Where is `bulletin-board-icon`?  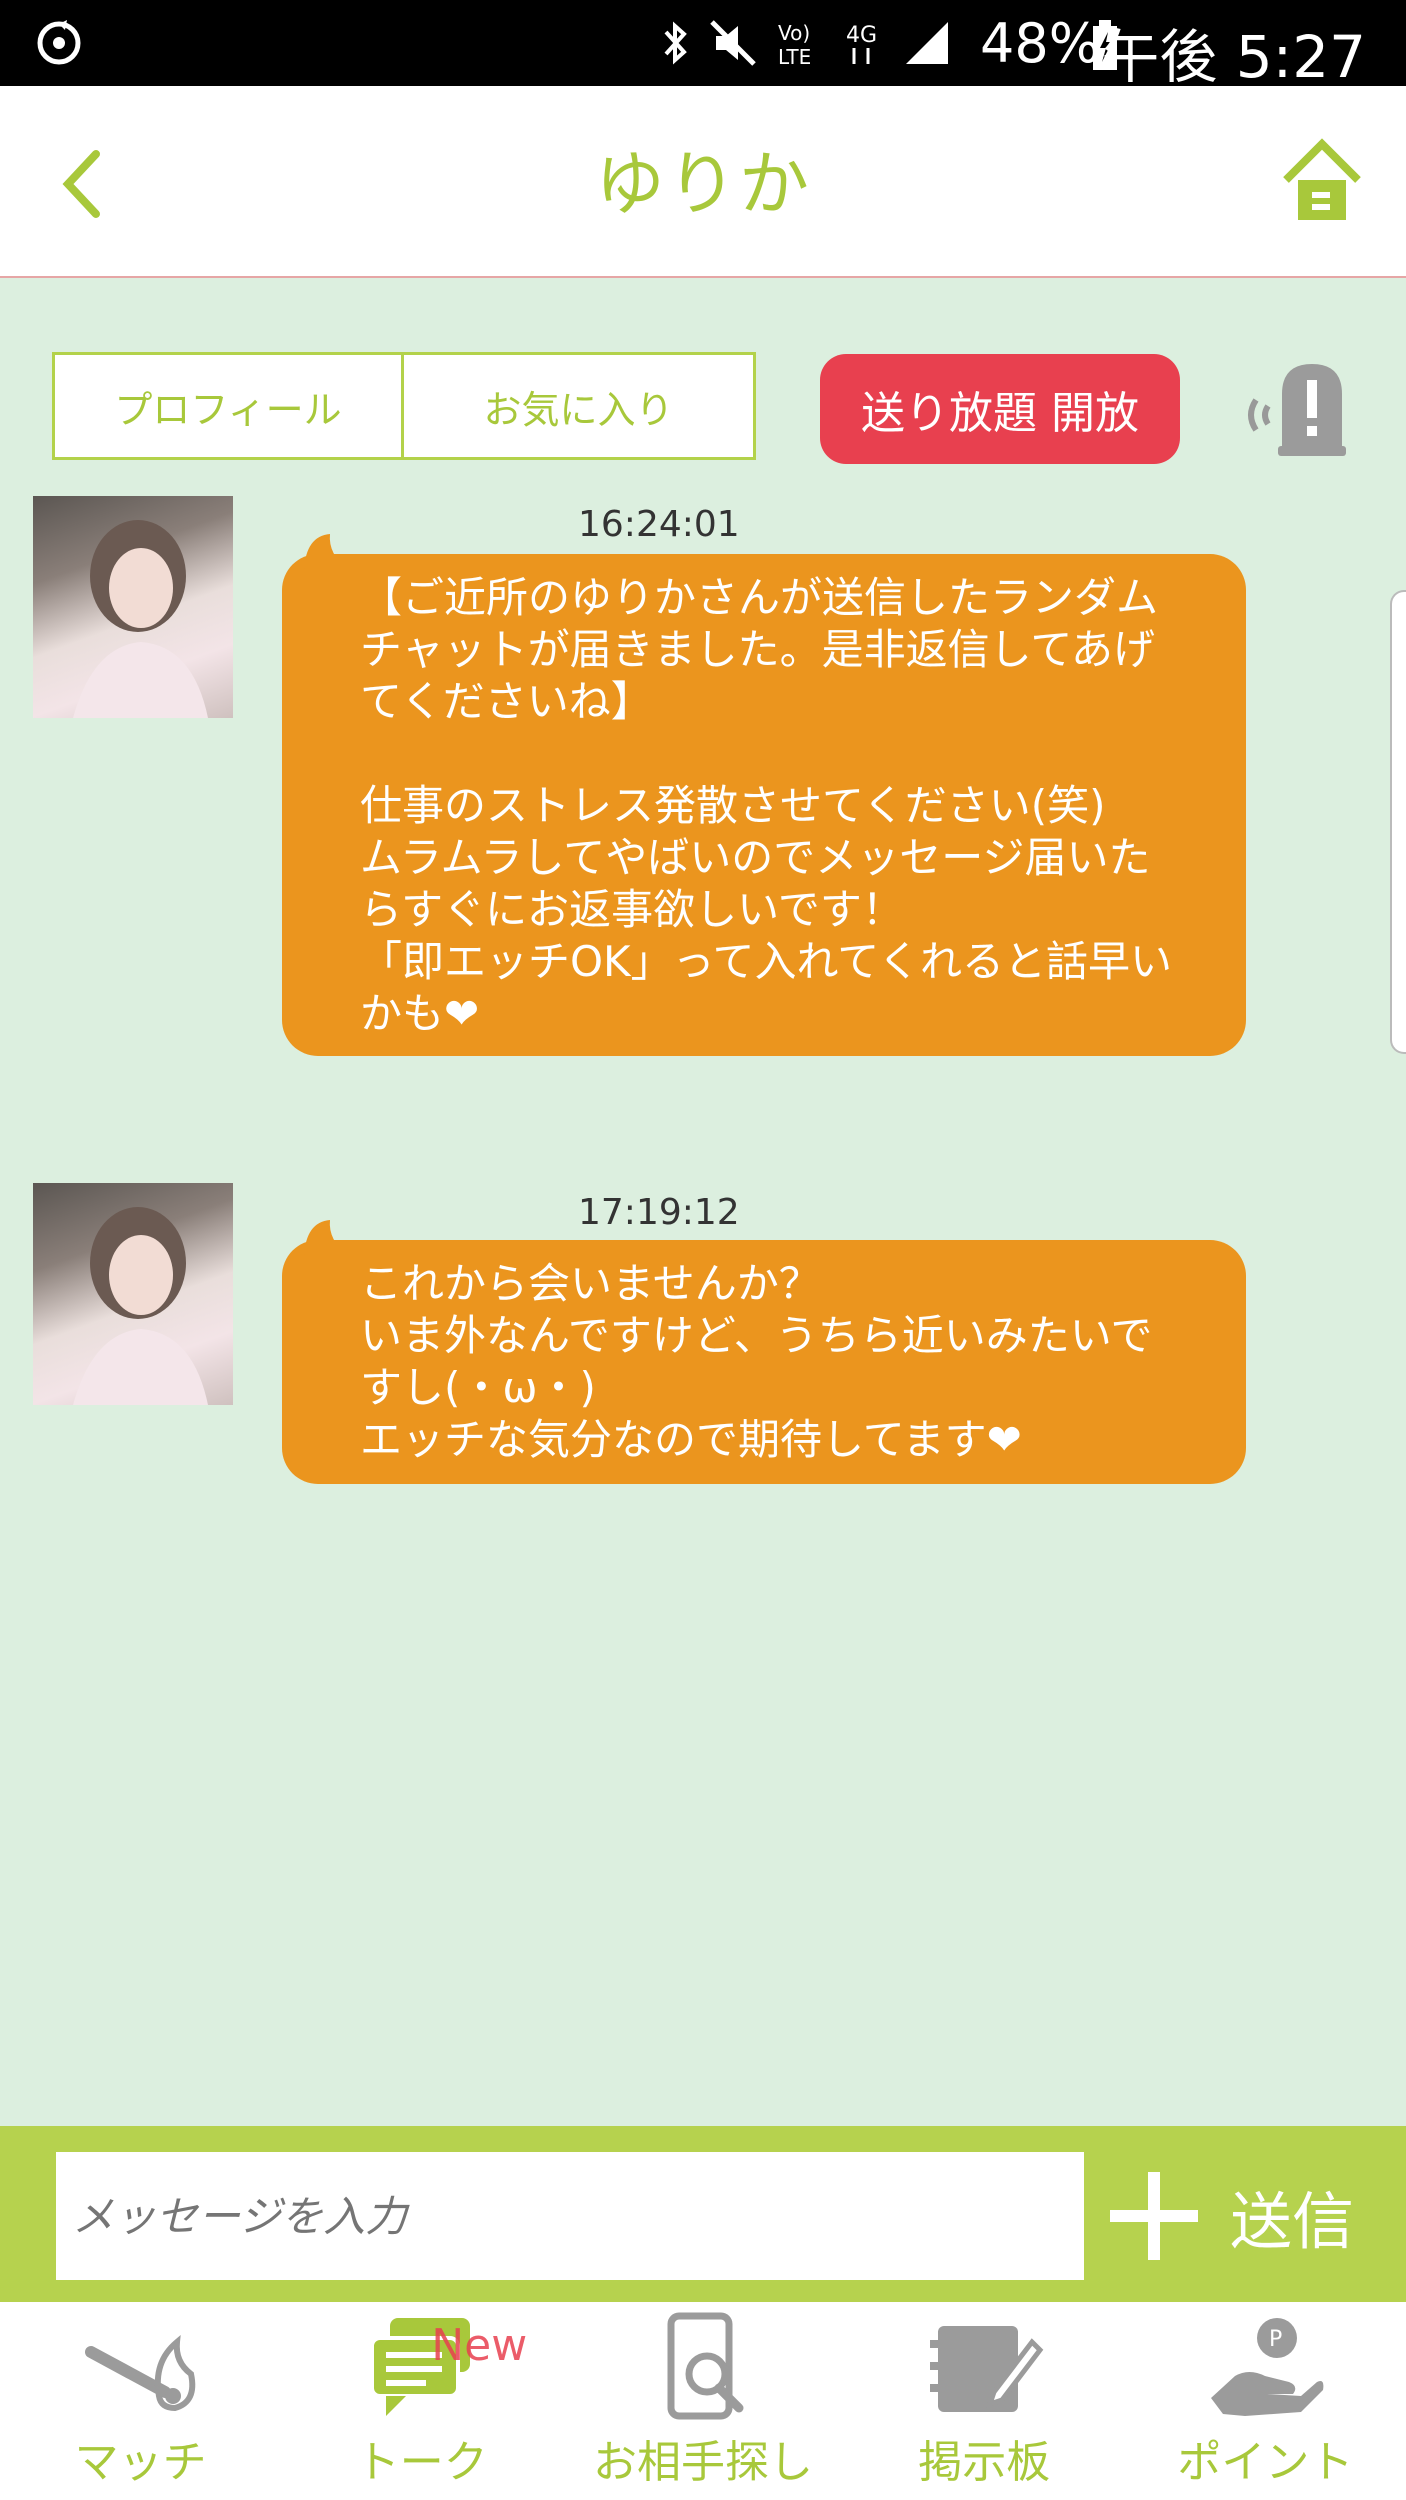
bulletin-board-icon is located at coordinates (987, 2369).